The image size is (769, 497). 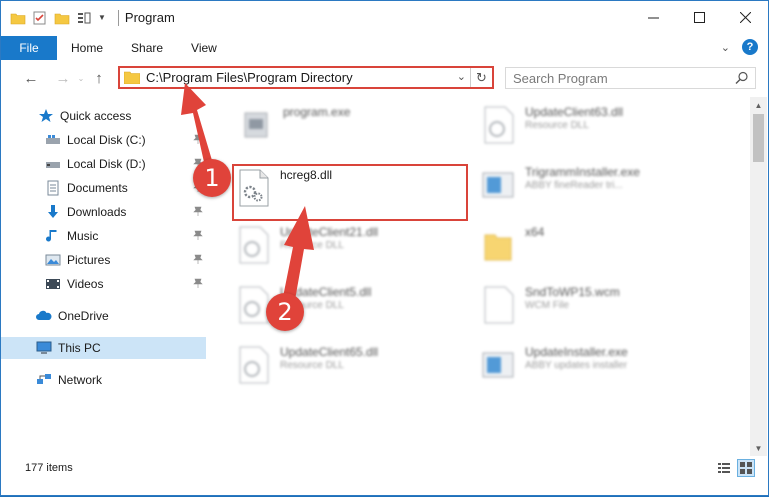 I want to click on annotation-arrows, so click(x=247, y=191).